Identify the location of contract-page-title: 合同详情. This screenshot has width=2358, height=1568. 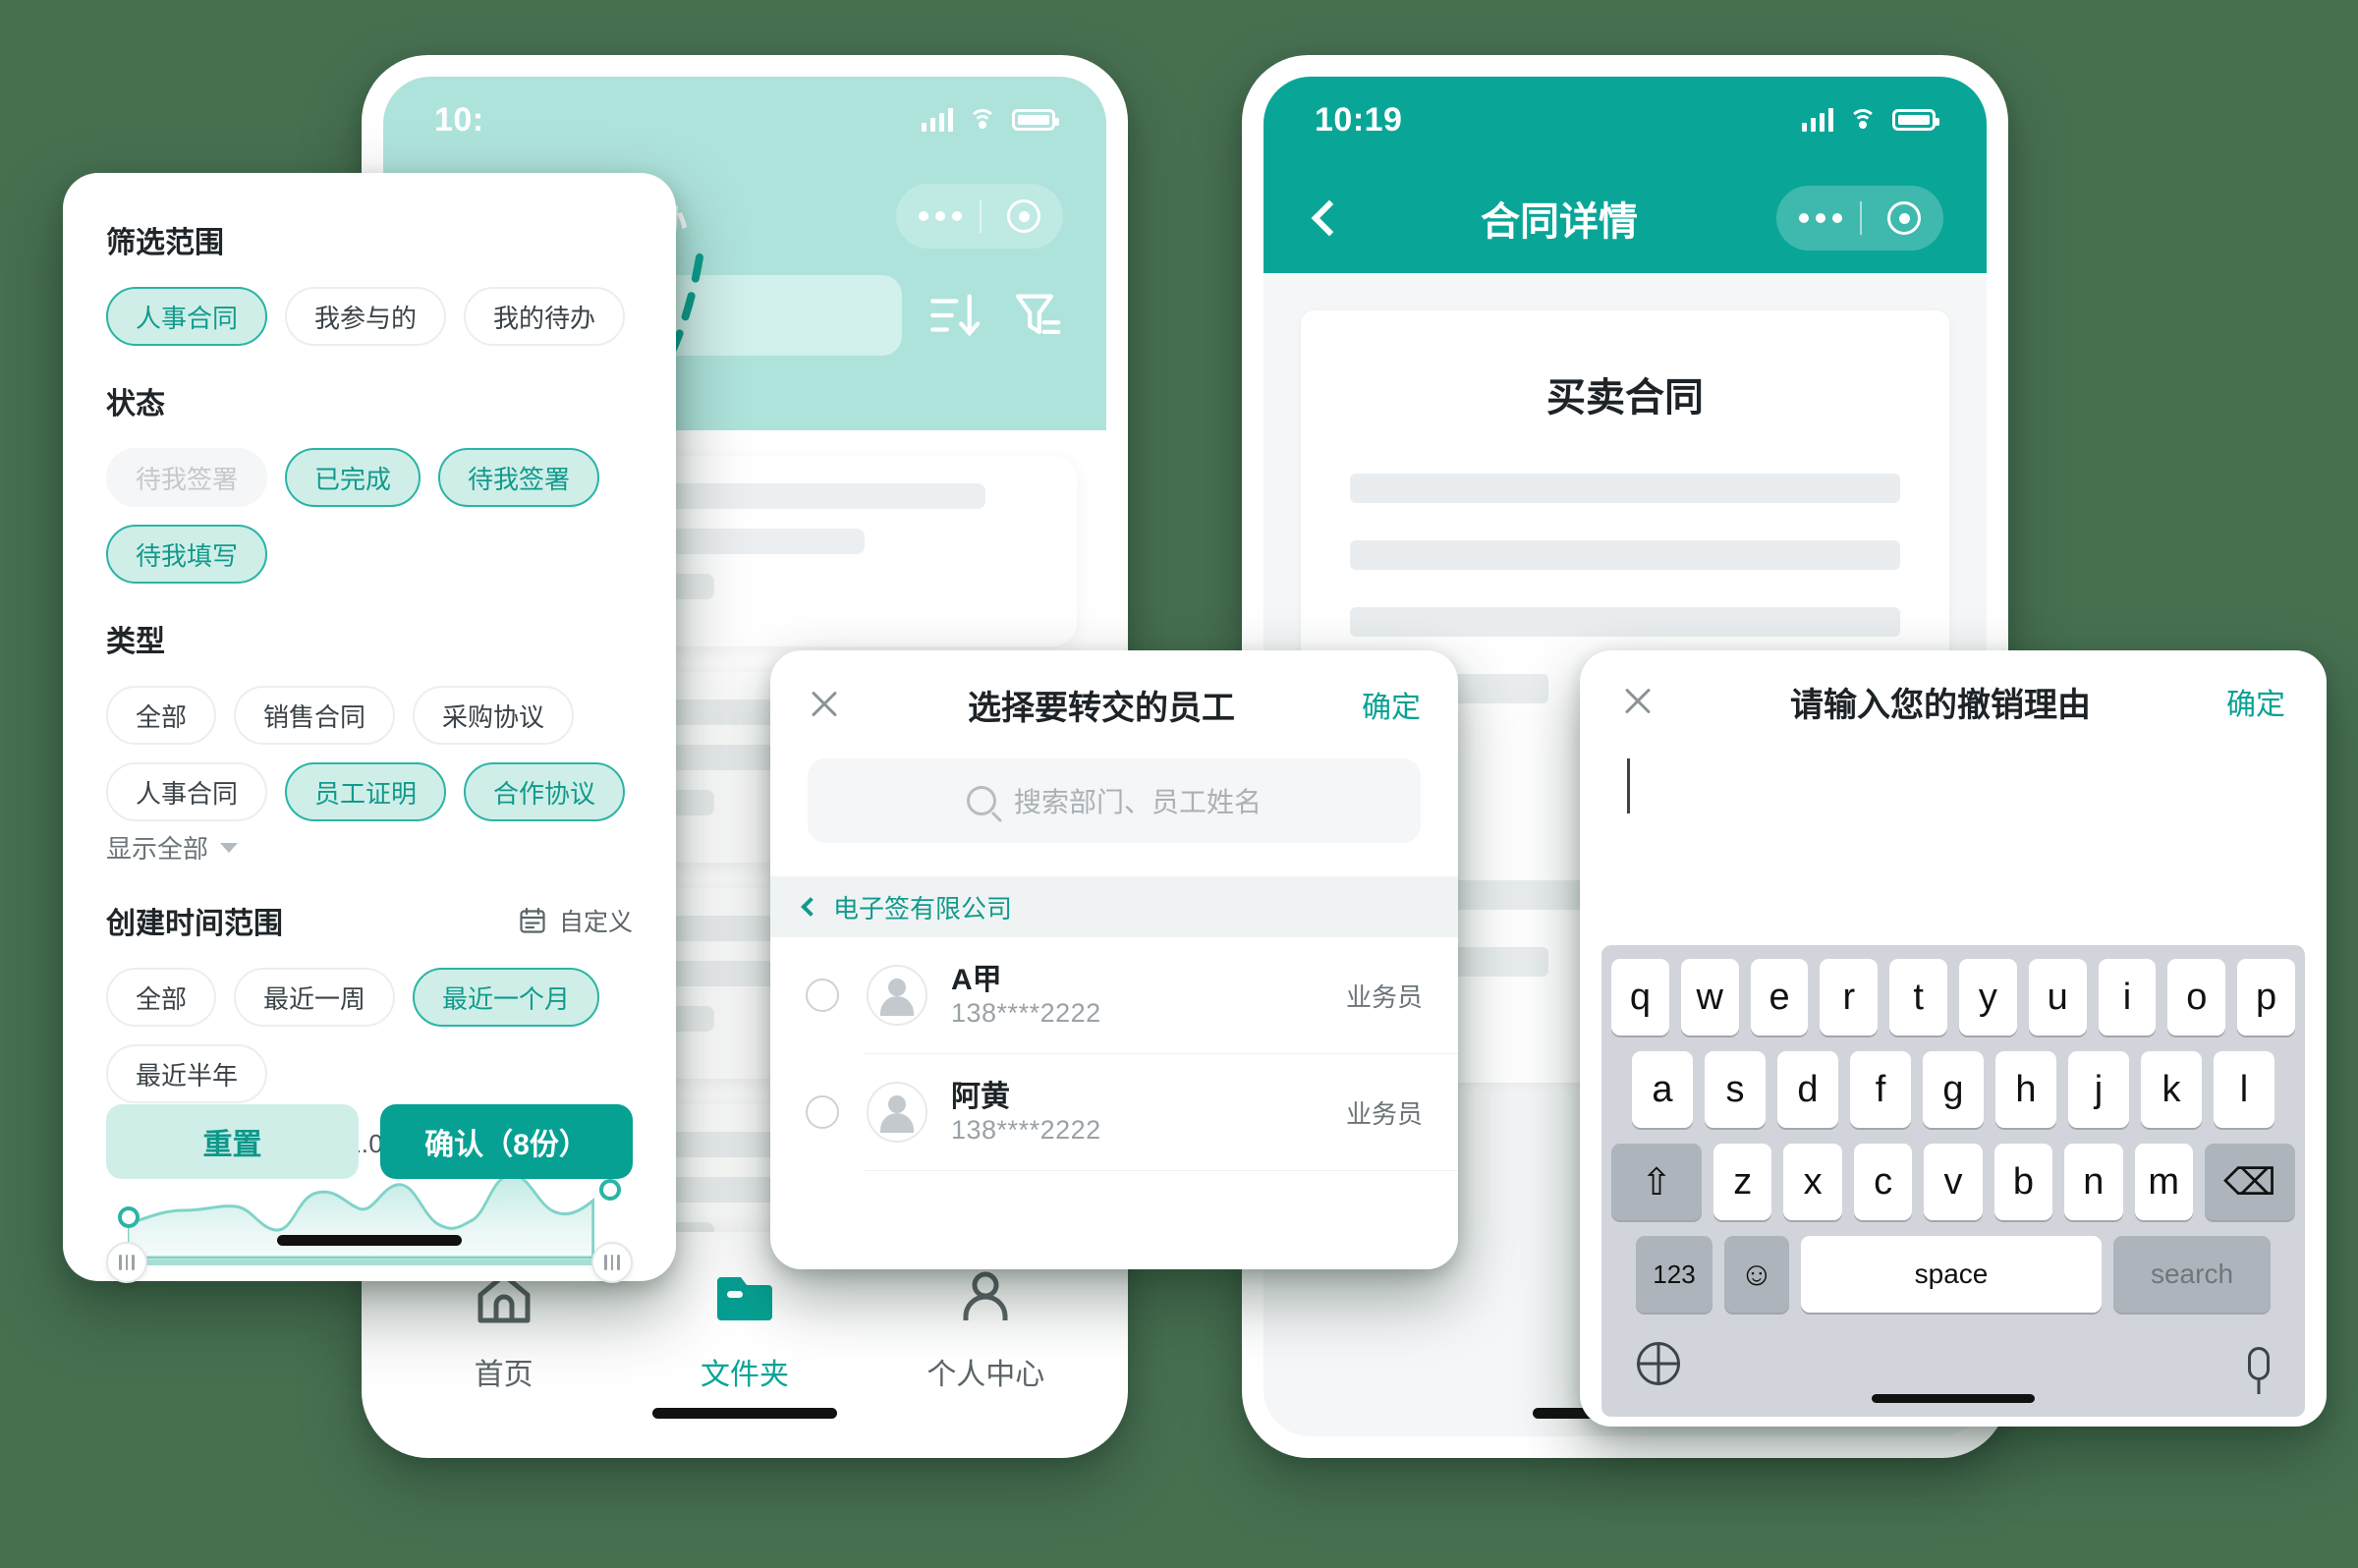
(1559, 222).